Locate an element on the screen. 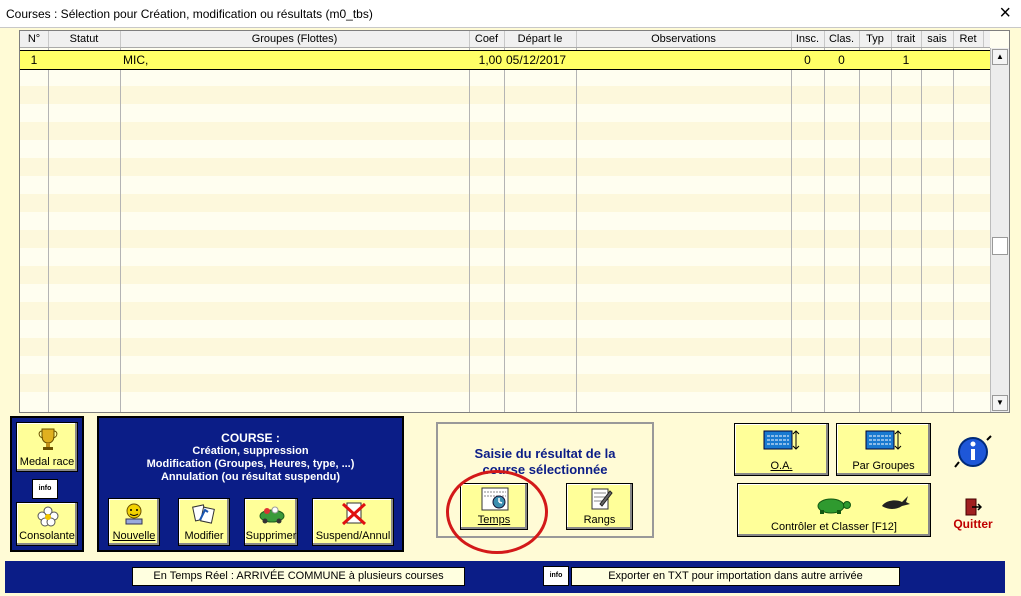  nouvelle-button: Nouvelle is located at coordinates (134, 522).